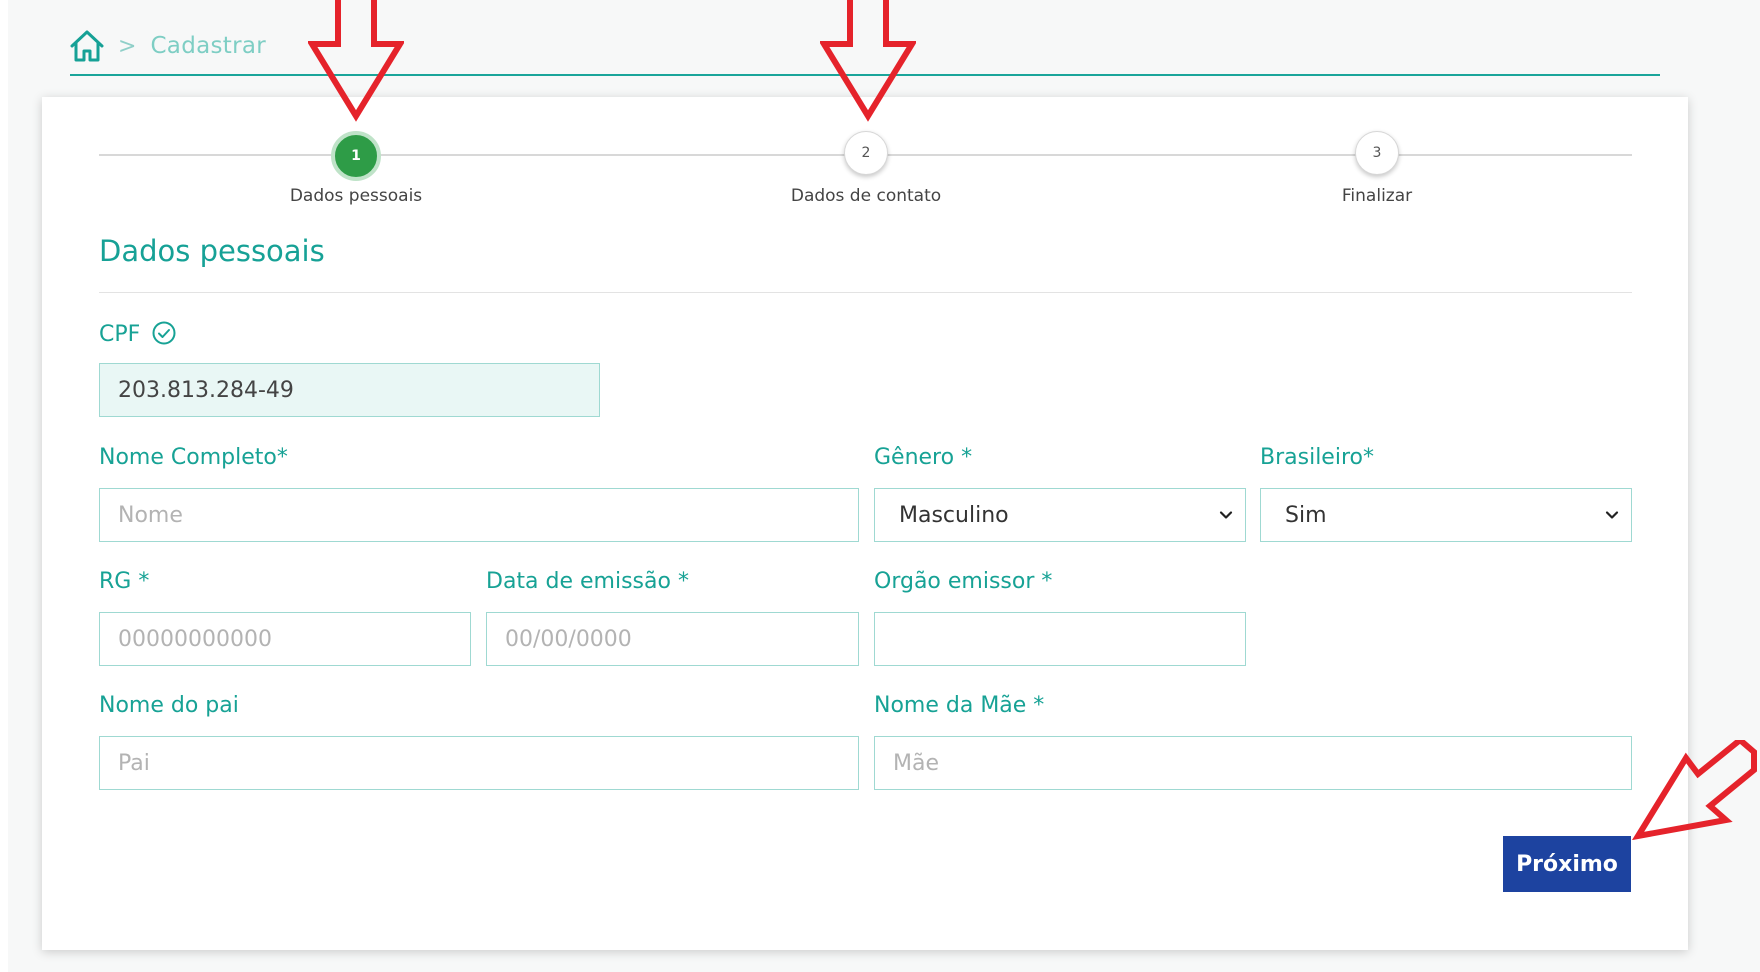  I want to click on genero-selected-value: Masculino, so click(954, 515).